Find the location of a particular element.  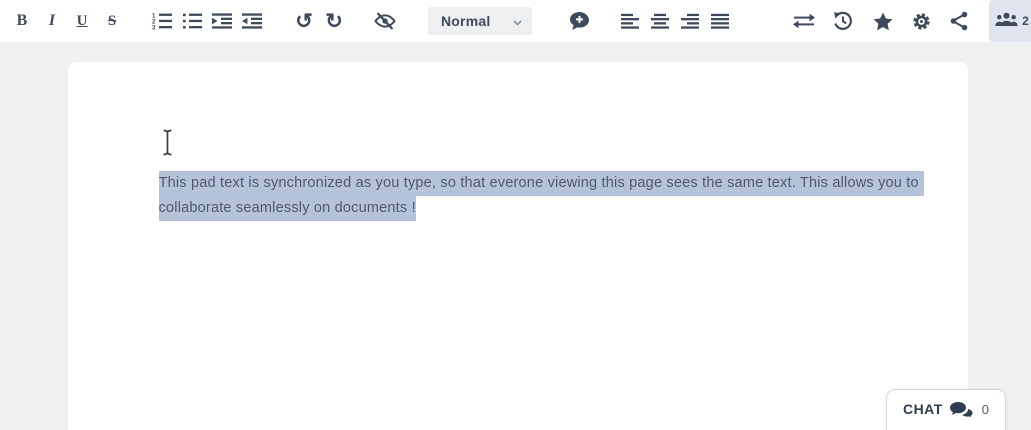

history-button is located at coordinates (843, 21).